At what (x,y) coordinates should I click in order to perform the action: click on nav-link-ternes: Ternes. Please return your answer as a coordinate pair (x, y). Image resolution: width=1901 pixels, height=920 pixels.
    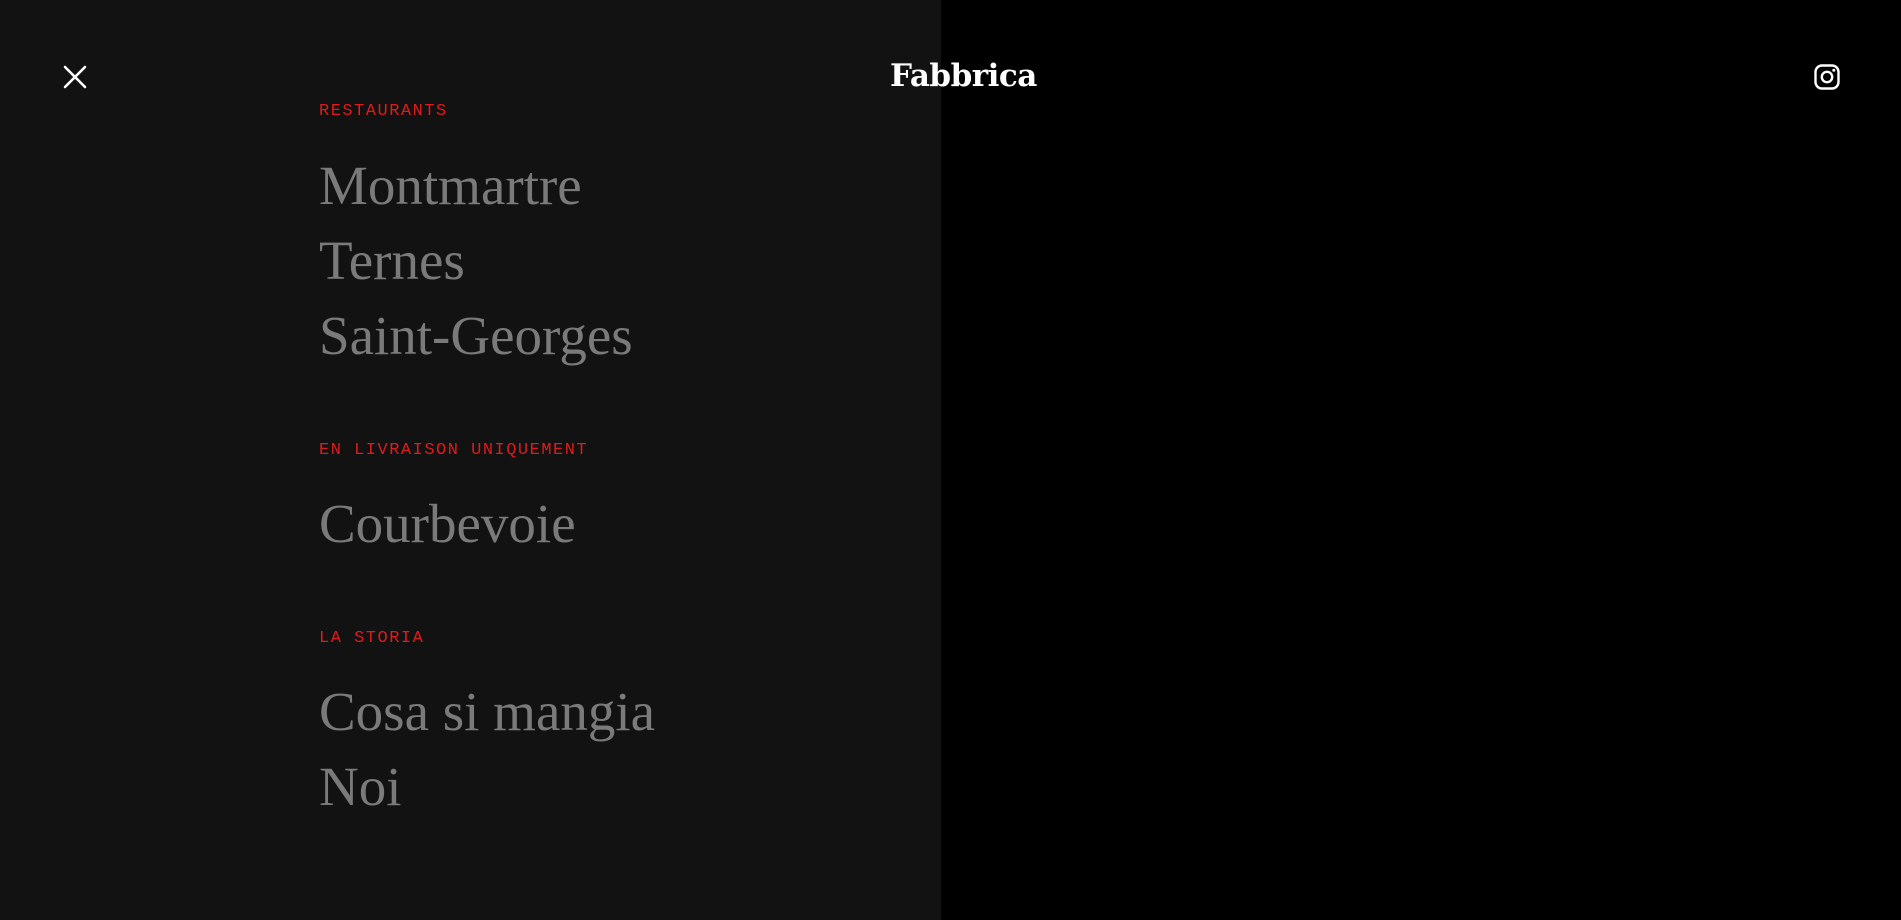
    Looking at the image, I should click on (392, 261).